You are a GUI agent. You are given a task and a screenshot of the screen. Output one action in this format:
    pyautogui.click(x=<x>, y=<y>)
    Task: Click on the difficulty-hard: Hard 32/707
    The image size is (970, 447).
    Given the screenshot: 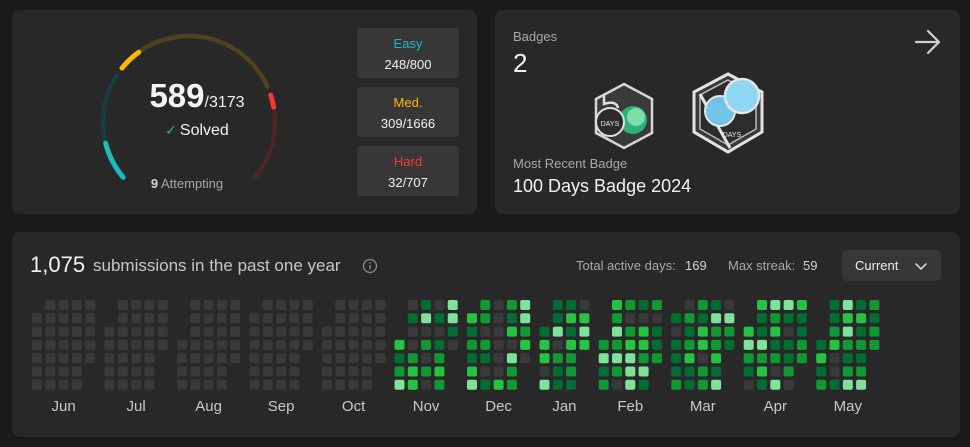 What is the action you would take?
    pyautogui.click(x=408, y=171)
    